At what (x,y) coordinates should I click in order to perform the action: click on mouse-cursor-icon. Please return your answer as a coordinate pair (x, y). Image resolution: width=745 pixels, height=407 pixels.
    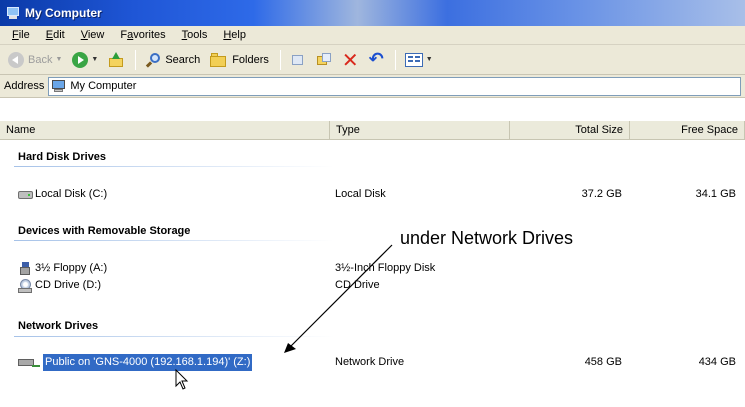
    Looking at the image, I should click on (182, 379).